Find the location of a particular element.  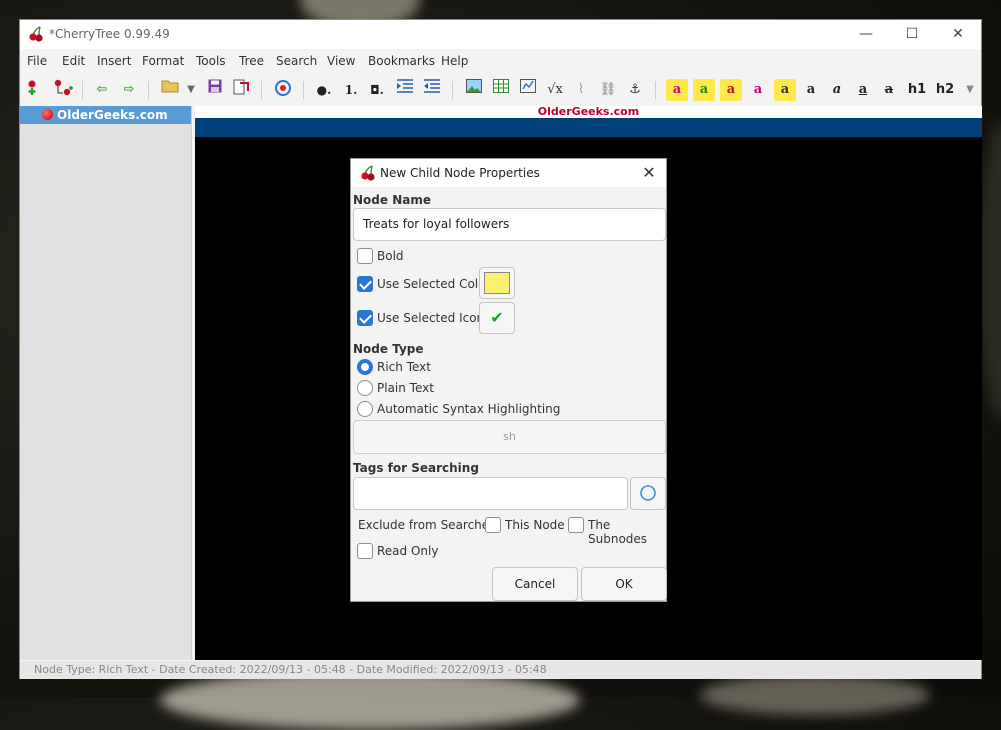

open-dropdown-icon: ▼ is located at coordinates (191, 90).